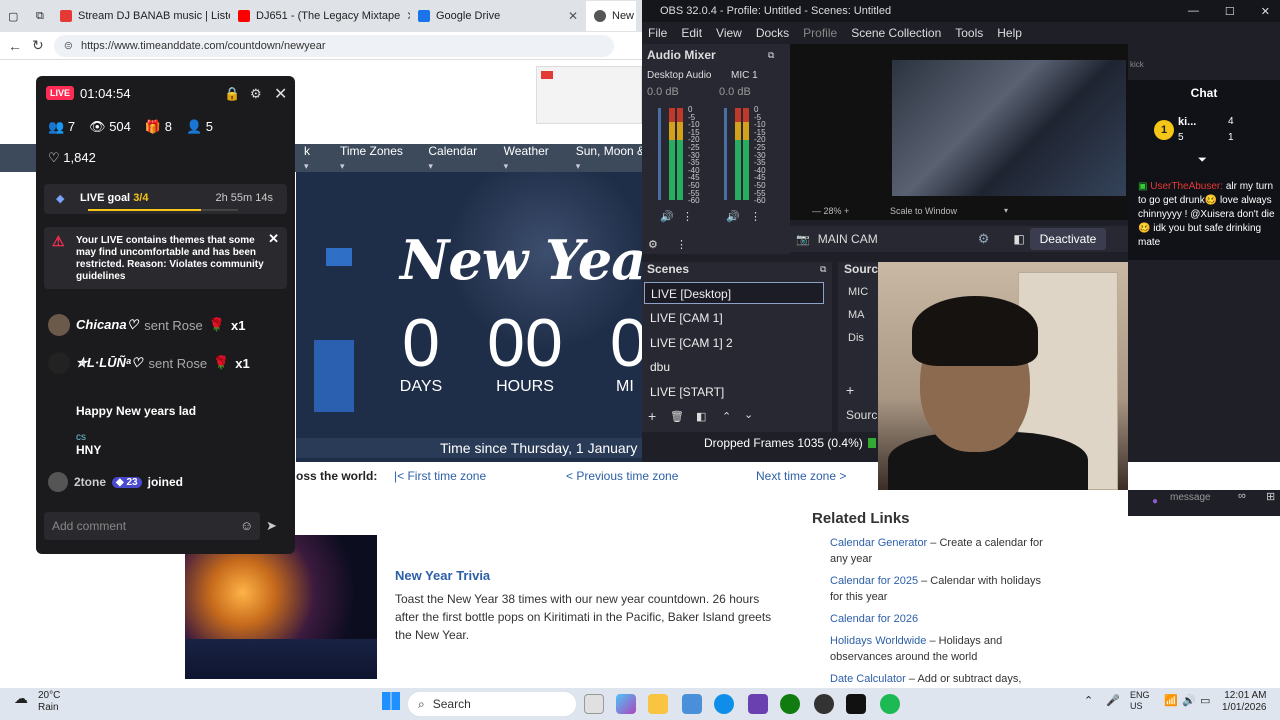 This screenshot has width=1280, height=720. What do you see at coordinates (758, 704) in the screenshot?
I see `app-icon` at bounding box center [758, 704].